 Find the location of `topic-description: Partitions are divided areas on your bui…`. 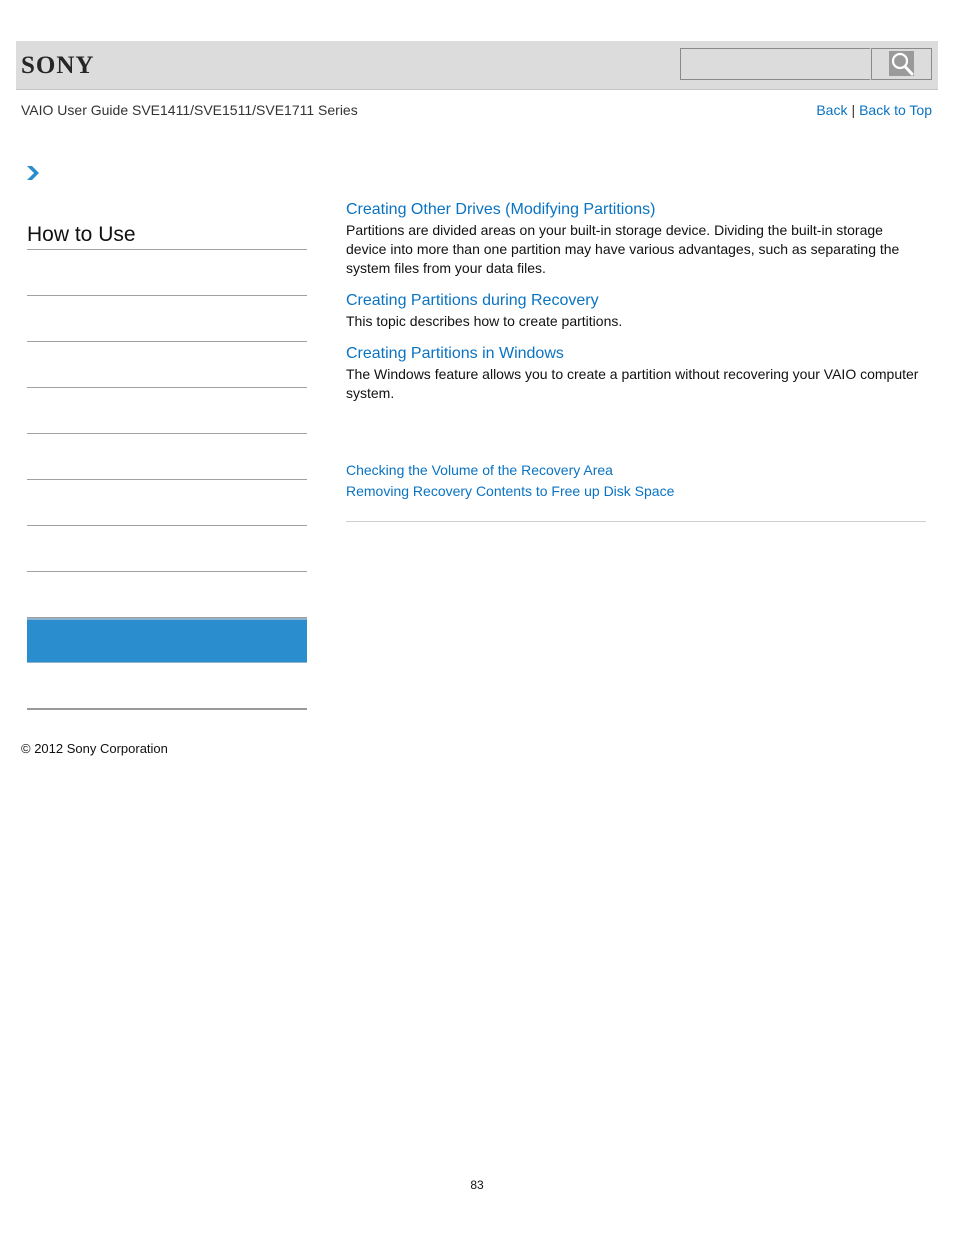

topic-description: Partitions are divided areas on your bui… is located at coordinates (623, 249).